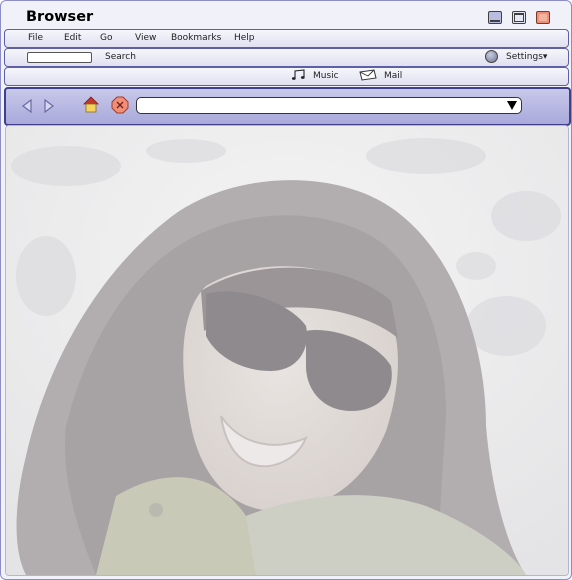 The width and height of the screenshot is (572, 580). I want to click on title-bar: Browser, so click(286, 15).